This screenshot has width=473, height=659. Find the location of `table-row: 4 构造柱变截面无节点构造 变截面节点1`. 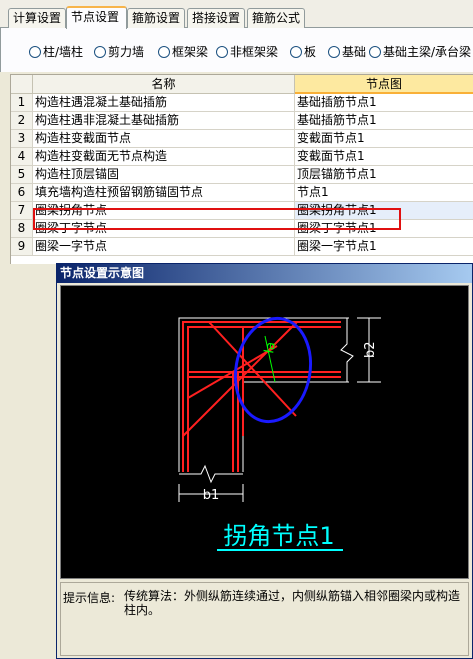

table-row: 4 构造柱变截面无节点构造 变截面节点1 is located at coordinates (242, 157).